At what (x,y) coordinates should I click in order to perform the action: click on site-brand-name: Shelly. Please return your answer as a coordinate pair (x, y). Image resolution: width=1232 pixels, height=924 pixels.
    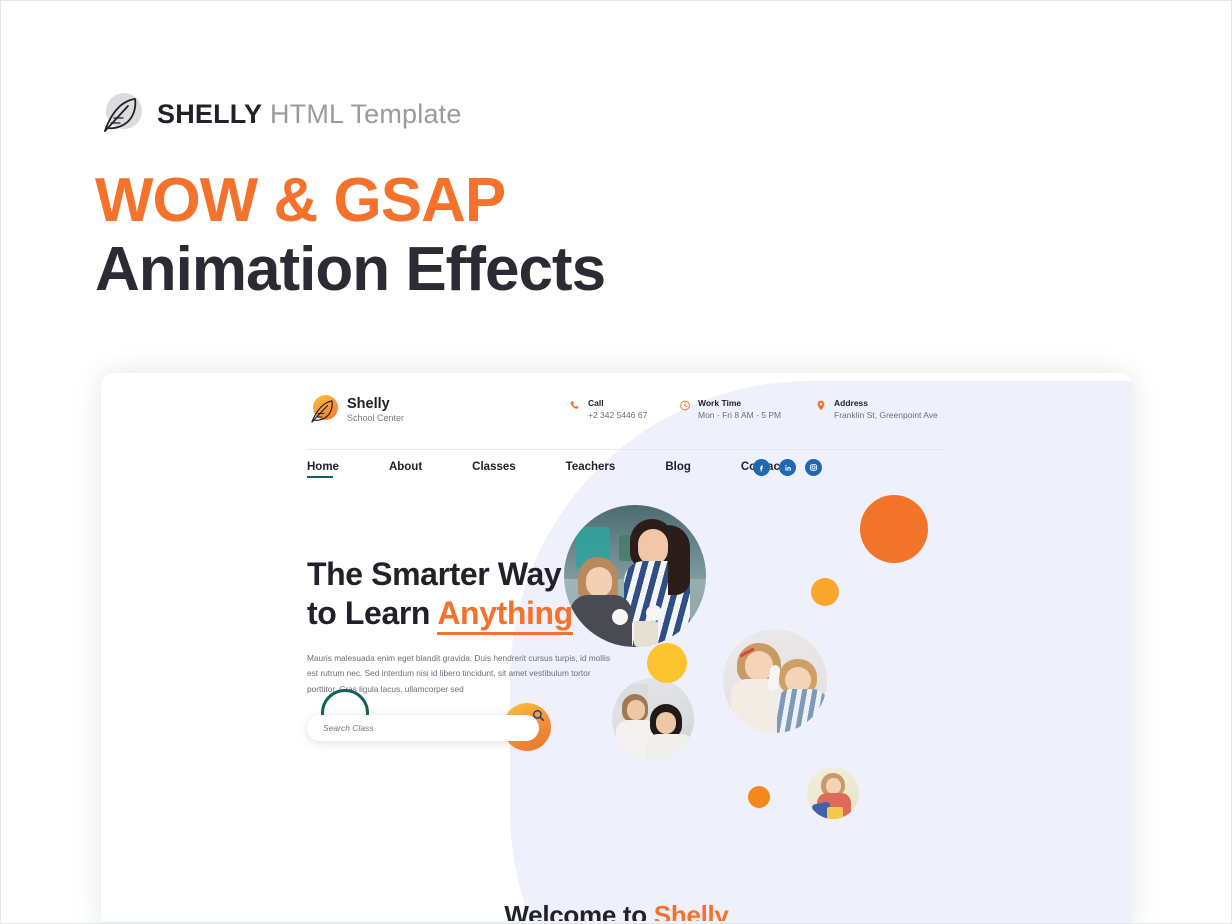
    Looking at the image, I should click on (368, 404).